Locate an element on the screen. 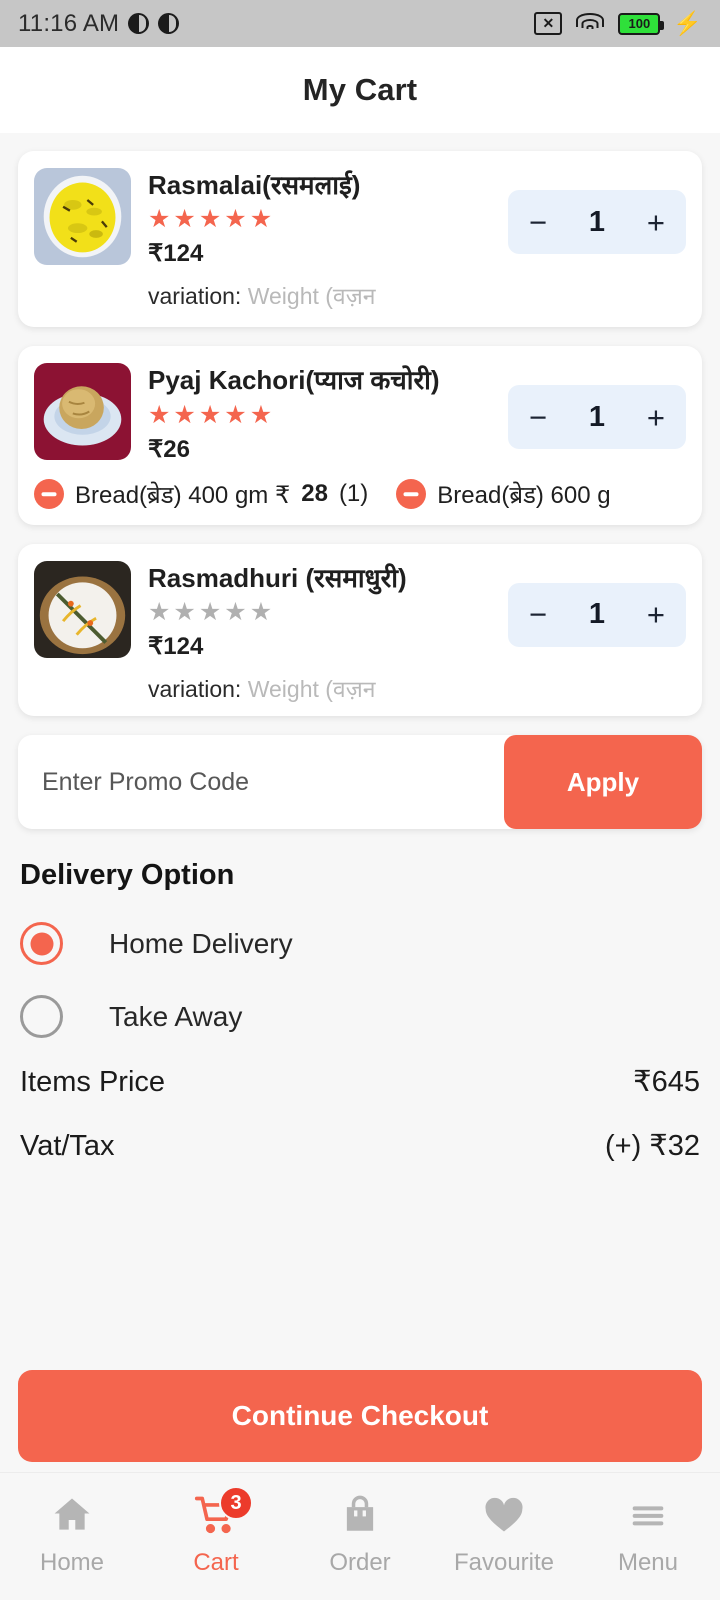 This screenshot has height=1600, width=720. addon-label: Bread(ब्रेड) 400 gm ₹ is located at coordinates (183, 495).